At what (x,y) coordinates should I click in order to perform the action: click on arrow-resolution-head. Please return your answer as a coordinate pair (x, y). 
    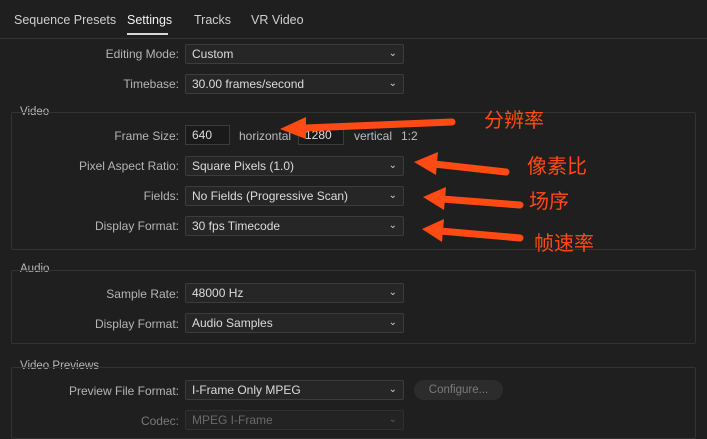
    Looking at the image, I should click on (293, 128).